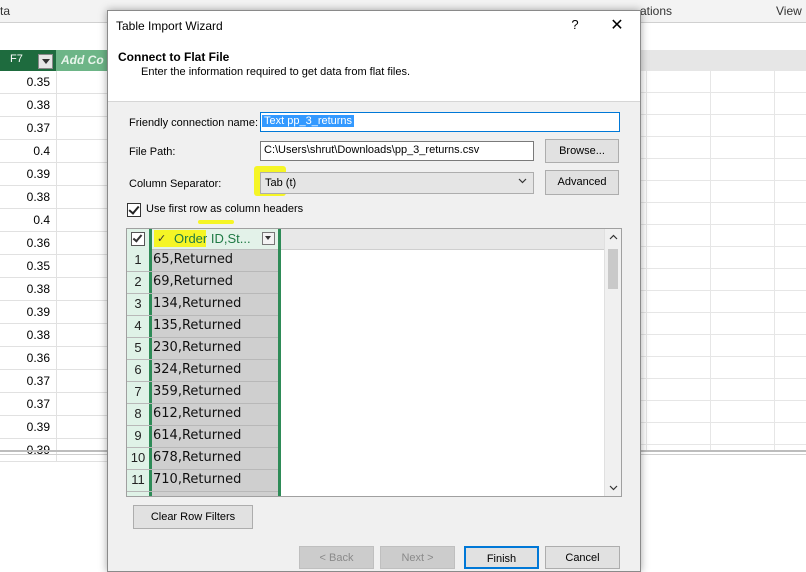 This screenshot has width=806, height=572. I want to click on friendly-name-input: Text pp_3_returns, so click(440, 122).